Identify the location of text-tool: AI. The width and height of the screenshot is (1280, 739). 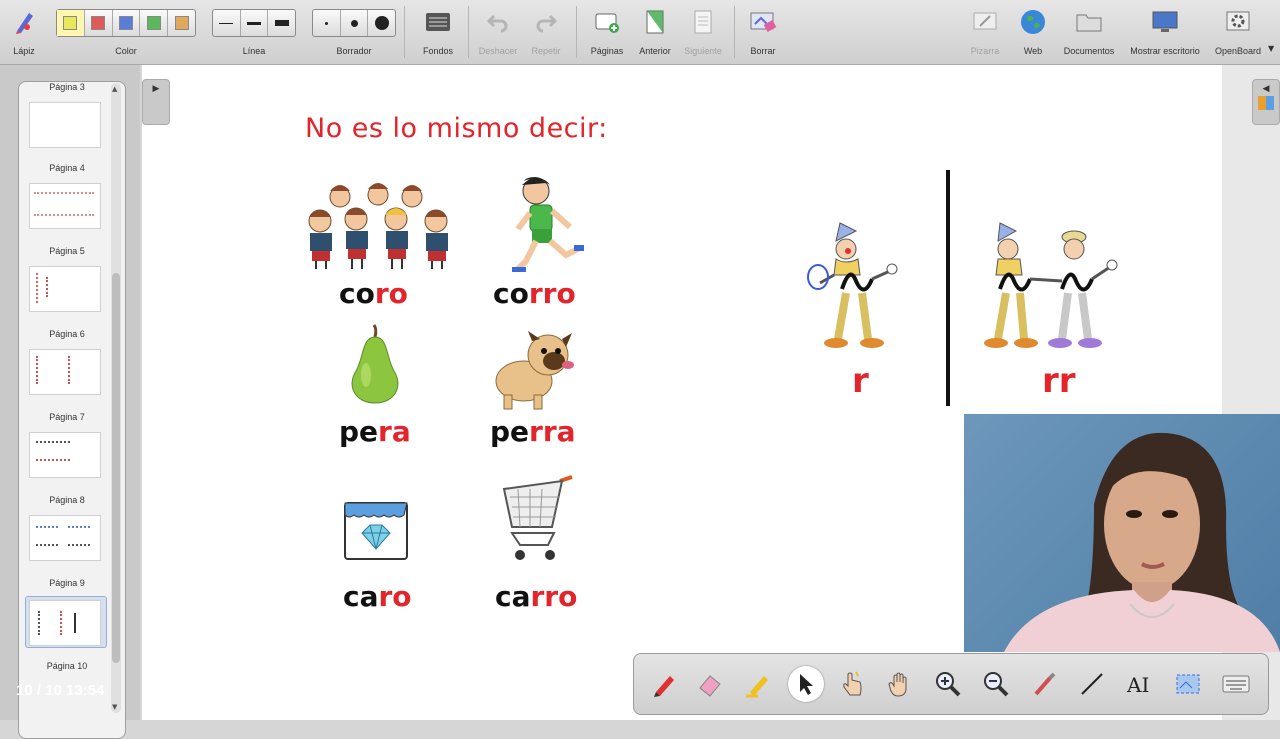
(1140, 684).